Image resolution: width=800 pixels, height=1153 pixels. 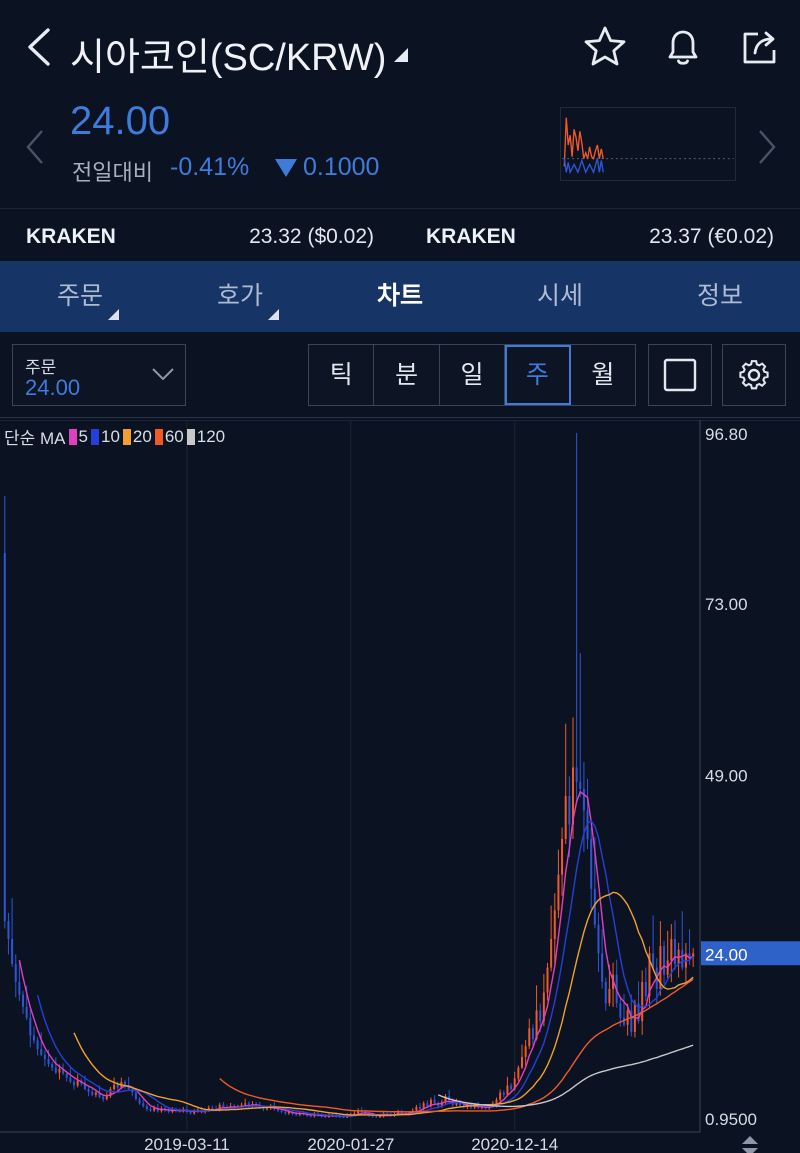 I want to click on chevron-right-icon, so click(x=767, y=147).